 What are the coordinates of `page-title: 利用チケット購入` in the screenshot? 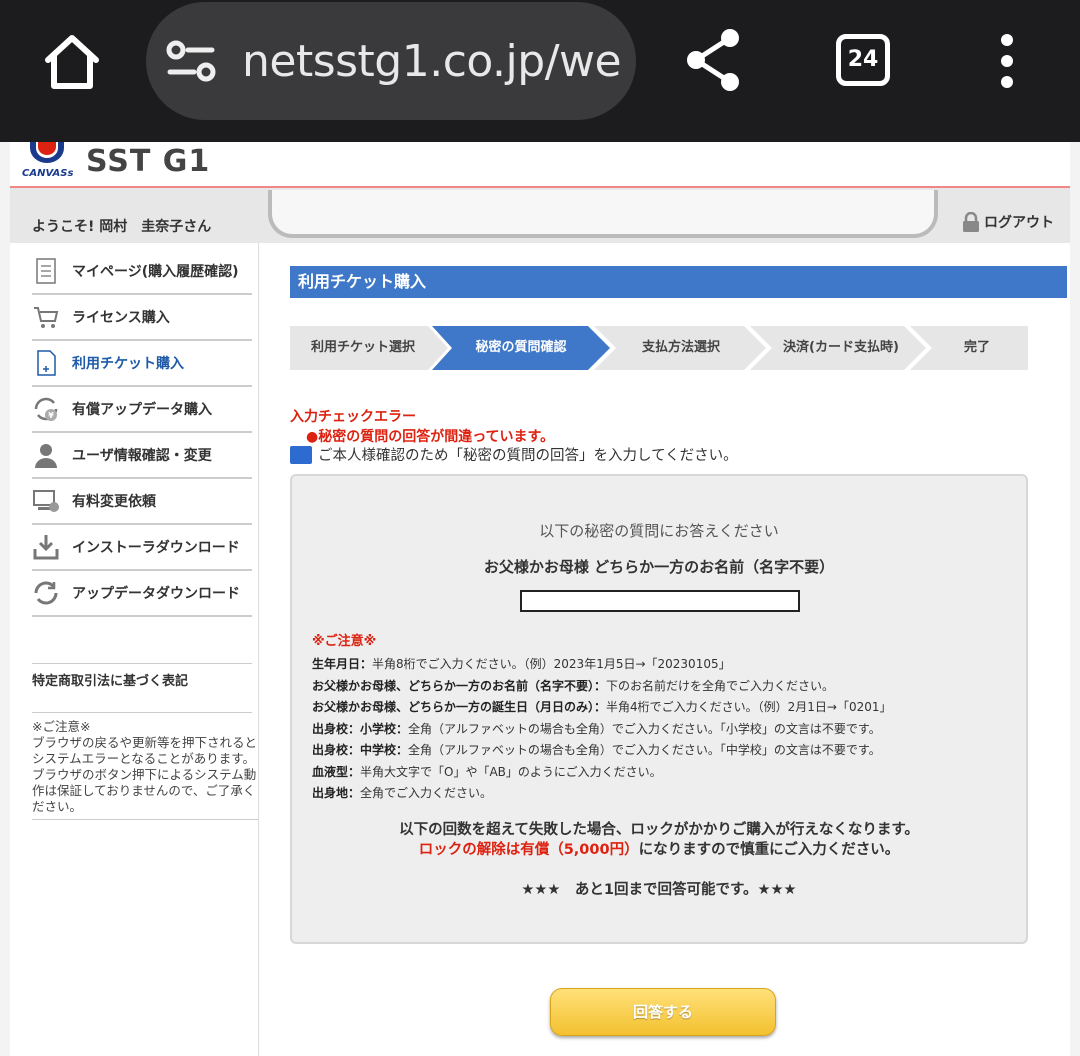 It's located at (678, 282).